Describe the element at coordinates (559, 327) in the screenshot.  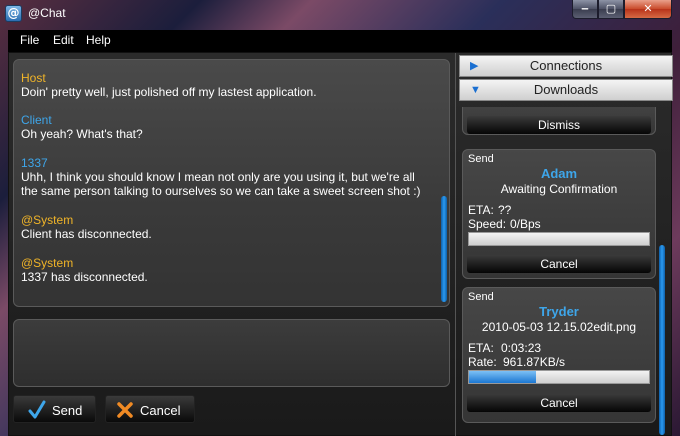
I see `transfer-file: 2010-05-03 12.15.02edit.png` at that location.